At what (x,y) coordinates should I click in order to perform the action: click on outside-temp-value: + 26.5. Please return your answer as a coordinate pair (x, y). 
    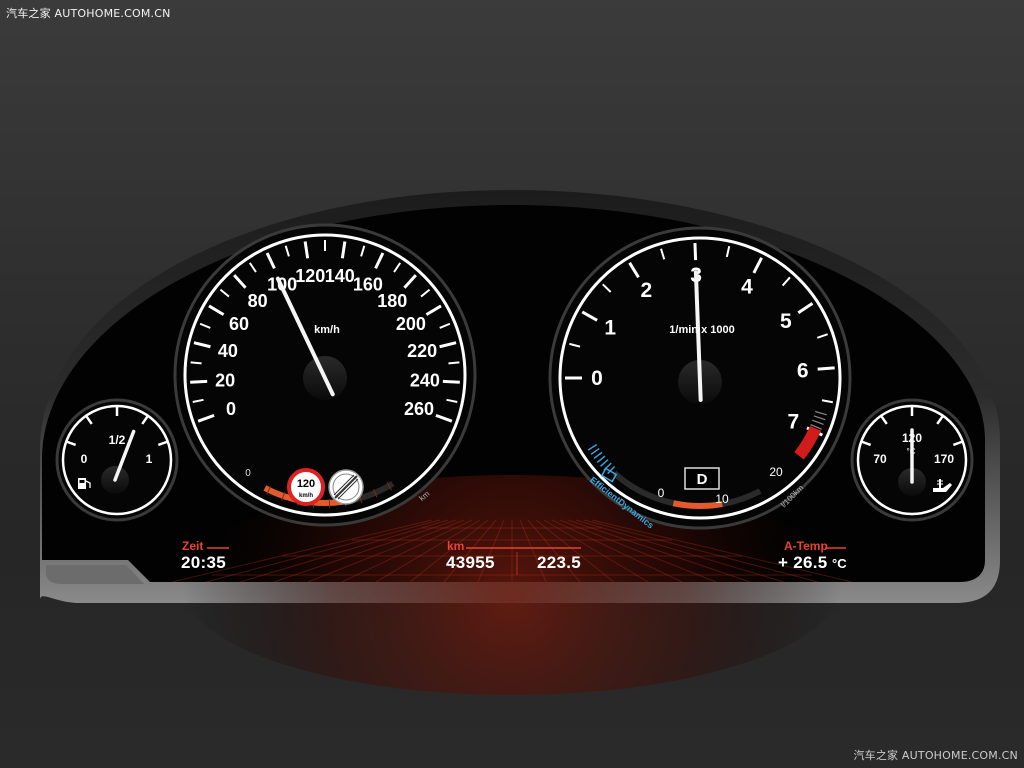
    Looking at the image, I should click on (803, 562).